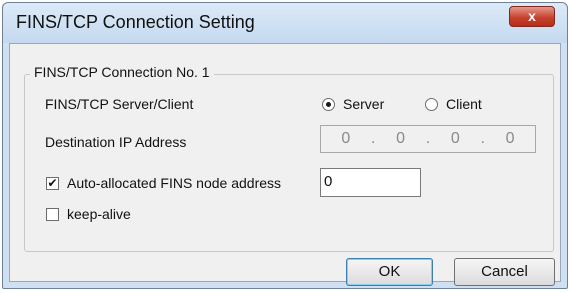 This screenshot has width=572, height=293. What do you see at coordinates (389, 272) in the screenshot?
I see `ok-button: OK` at bounding box center [389, 272].